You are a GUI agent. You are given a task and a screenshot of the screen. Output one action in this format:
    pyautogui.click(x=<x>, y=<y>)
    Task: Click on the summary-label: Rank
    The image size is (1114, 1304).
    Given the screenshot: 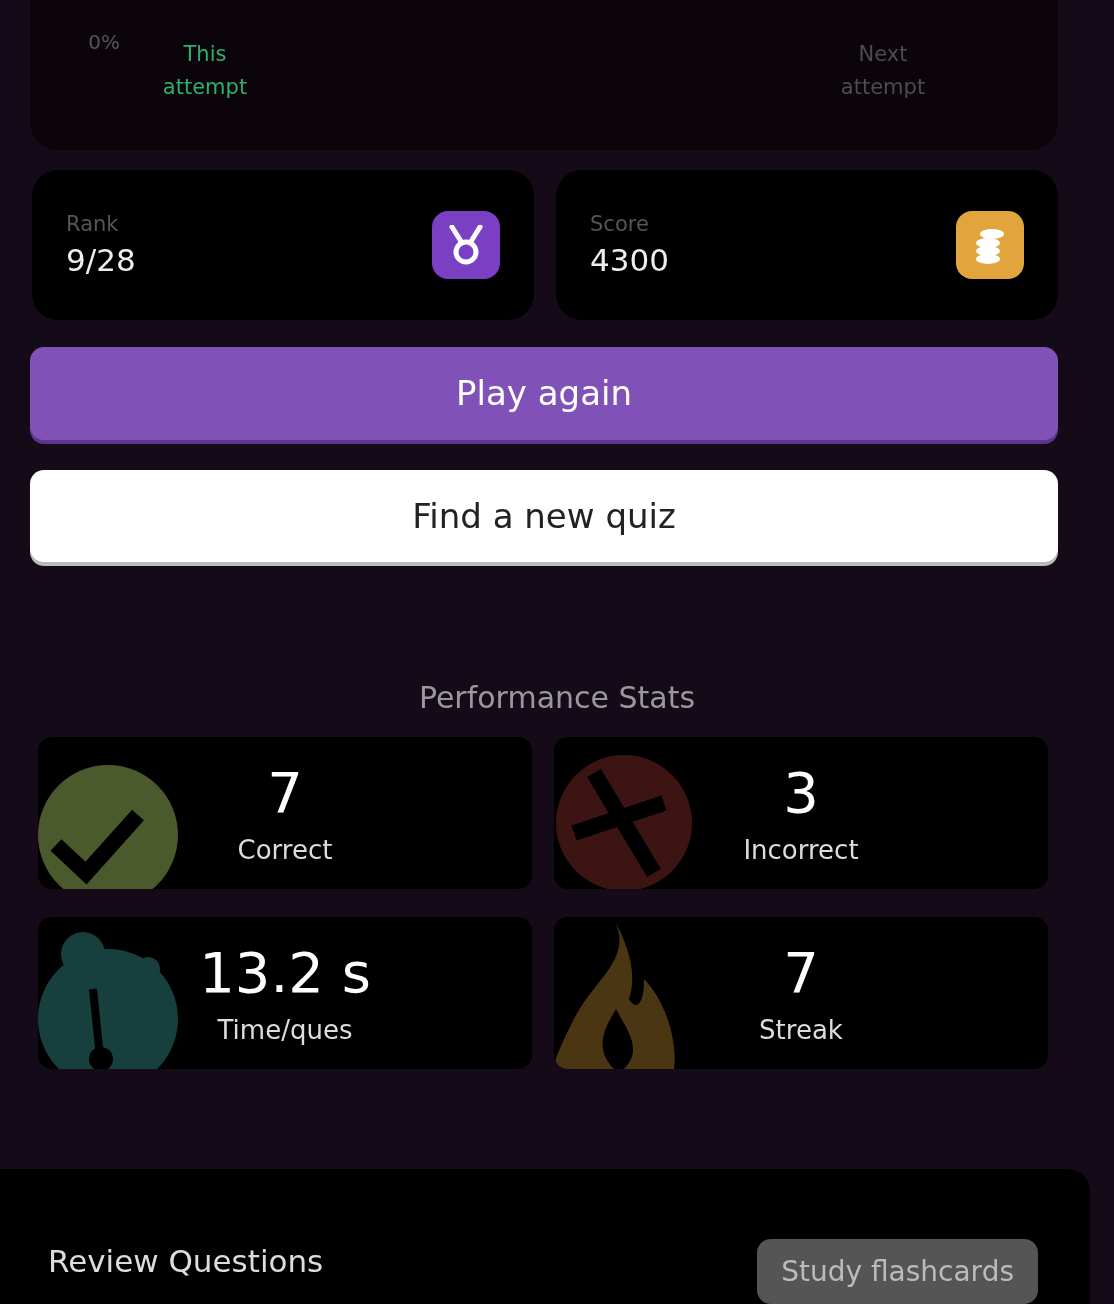 What is the action you would take?
    pyautogui.click(x=93, y=224)
    